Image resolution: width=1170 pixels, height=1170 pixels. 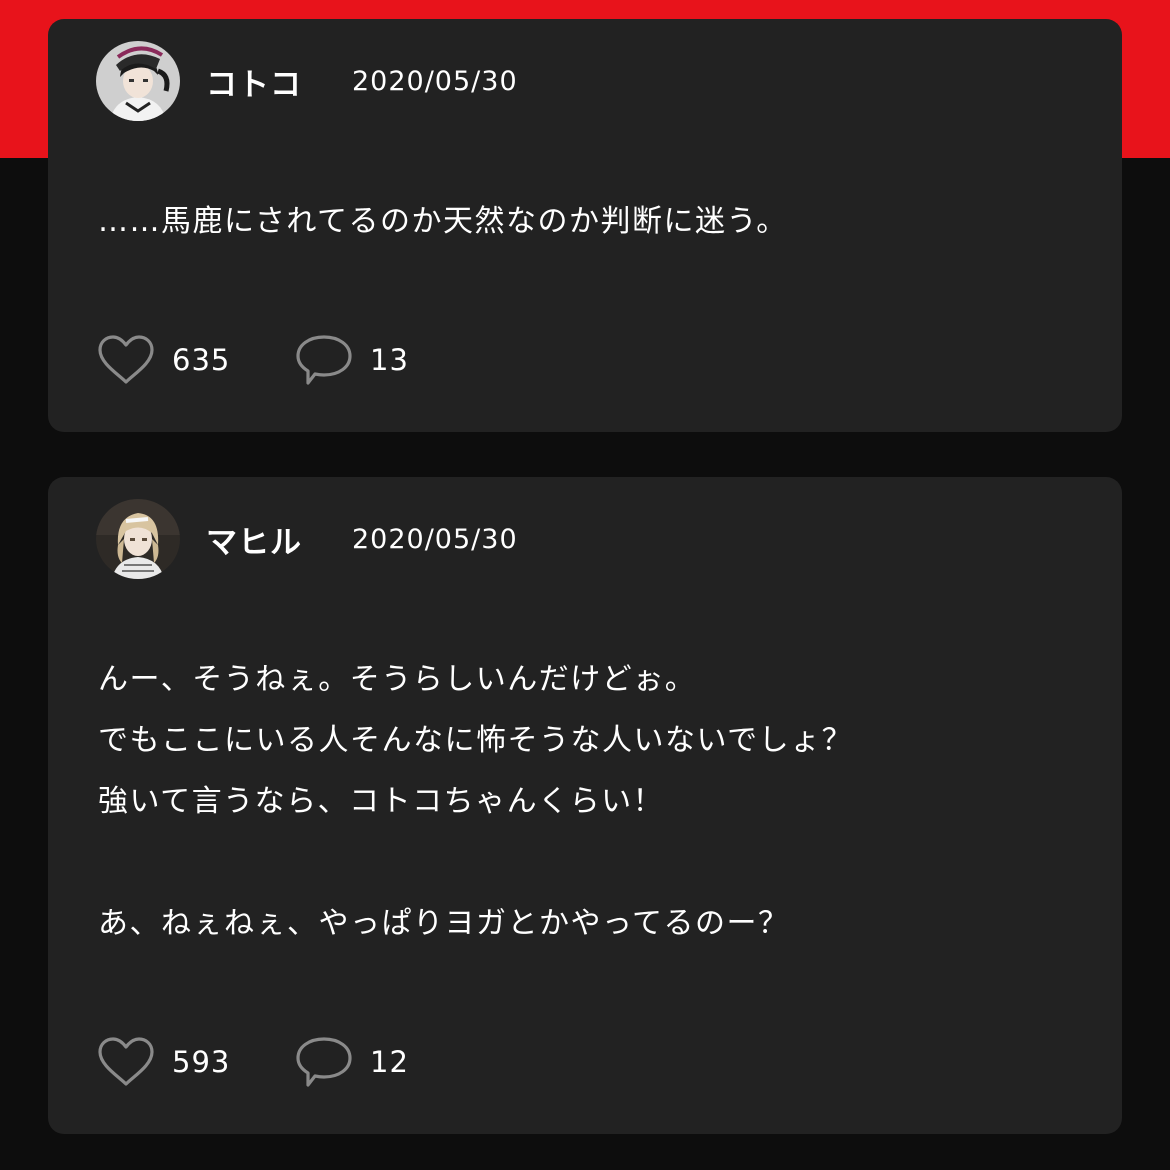 I want to click on comment-count: 12, so click(x=389, y=1062).